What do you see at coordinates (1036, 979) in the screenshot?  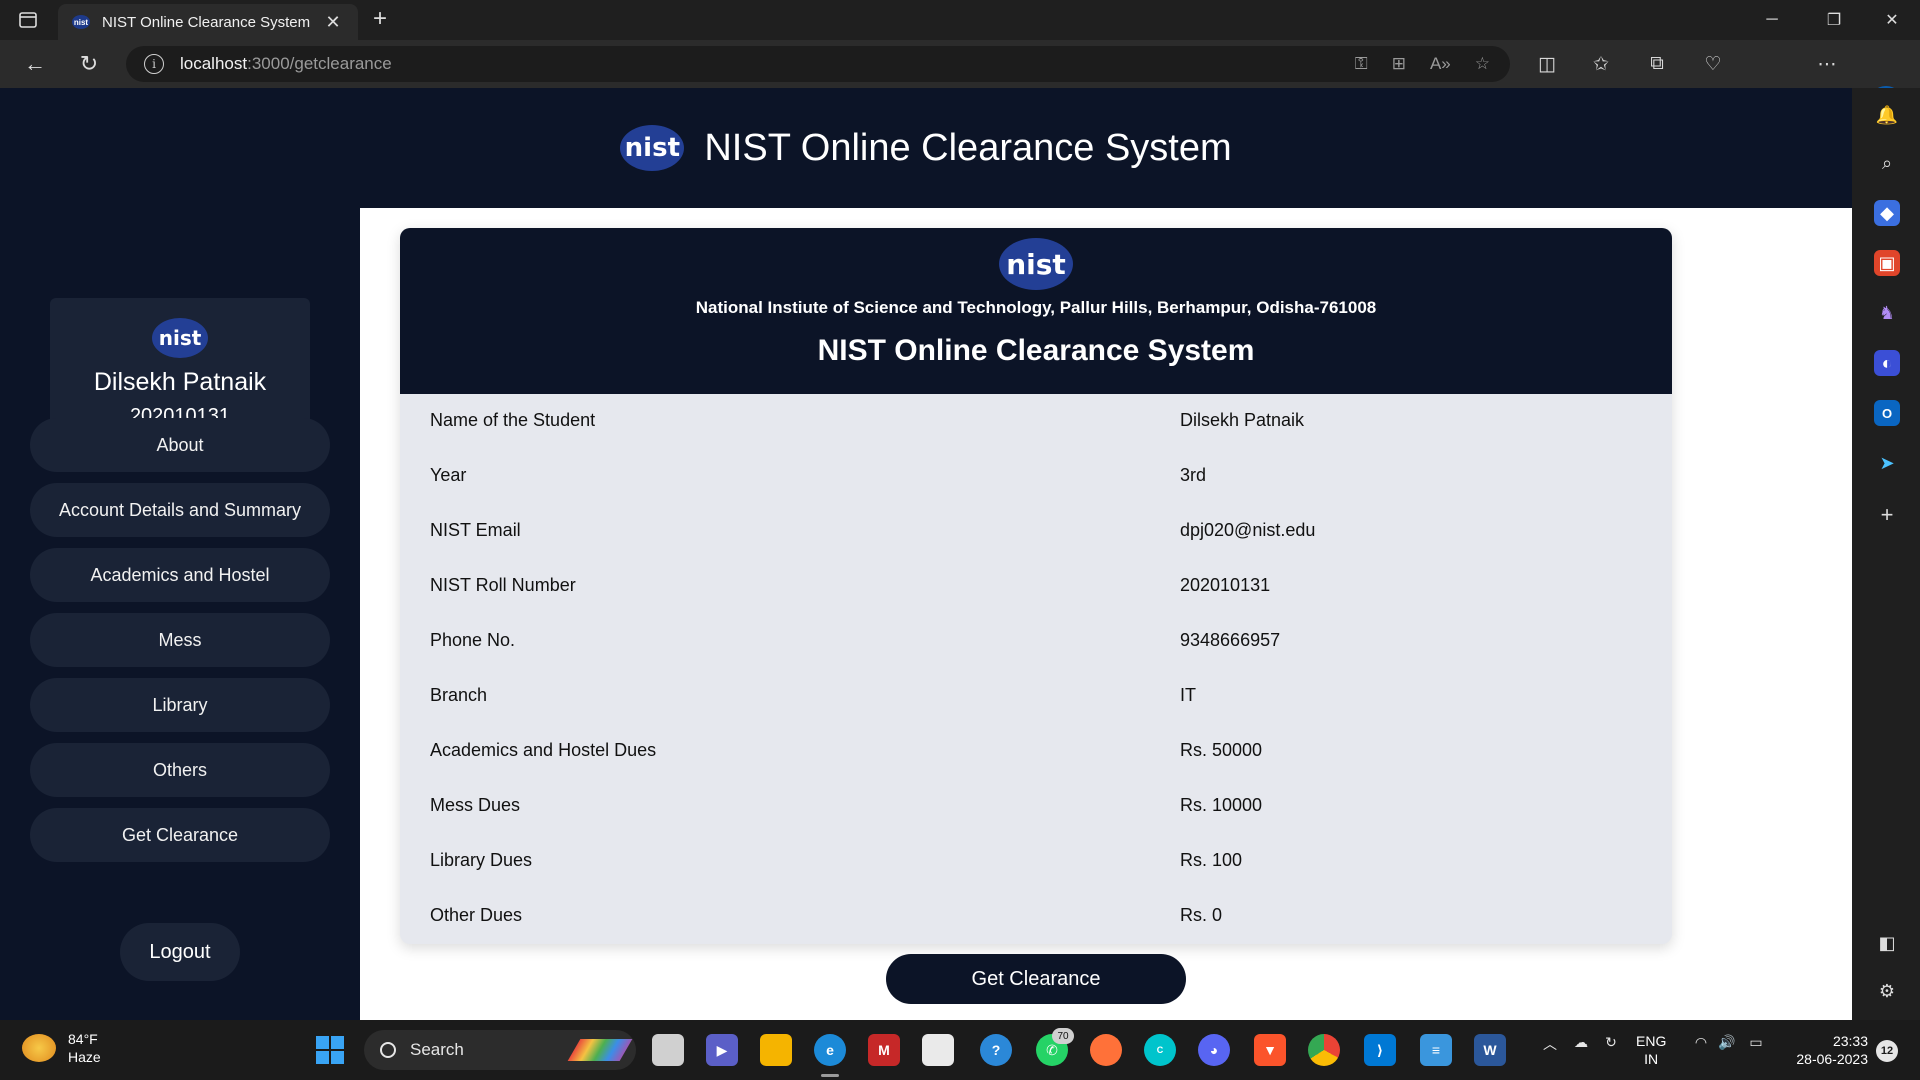 I see `get-clearance-button: Get Clearance` at bounding box center [1036, 979].